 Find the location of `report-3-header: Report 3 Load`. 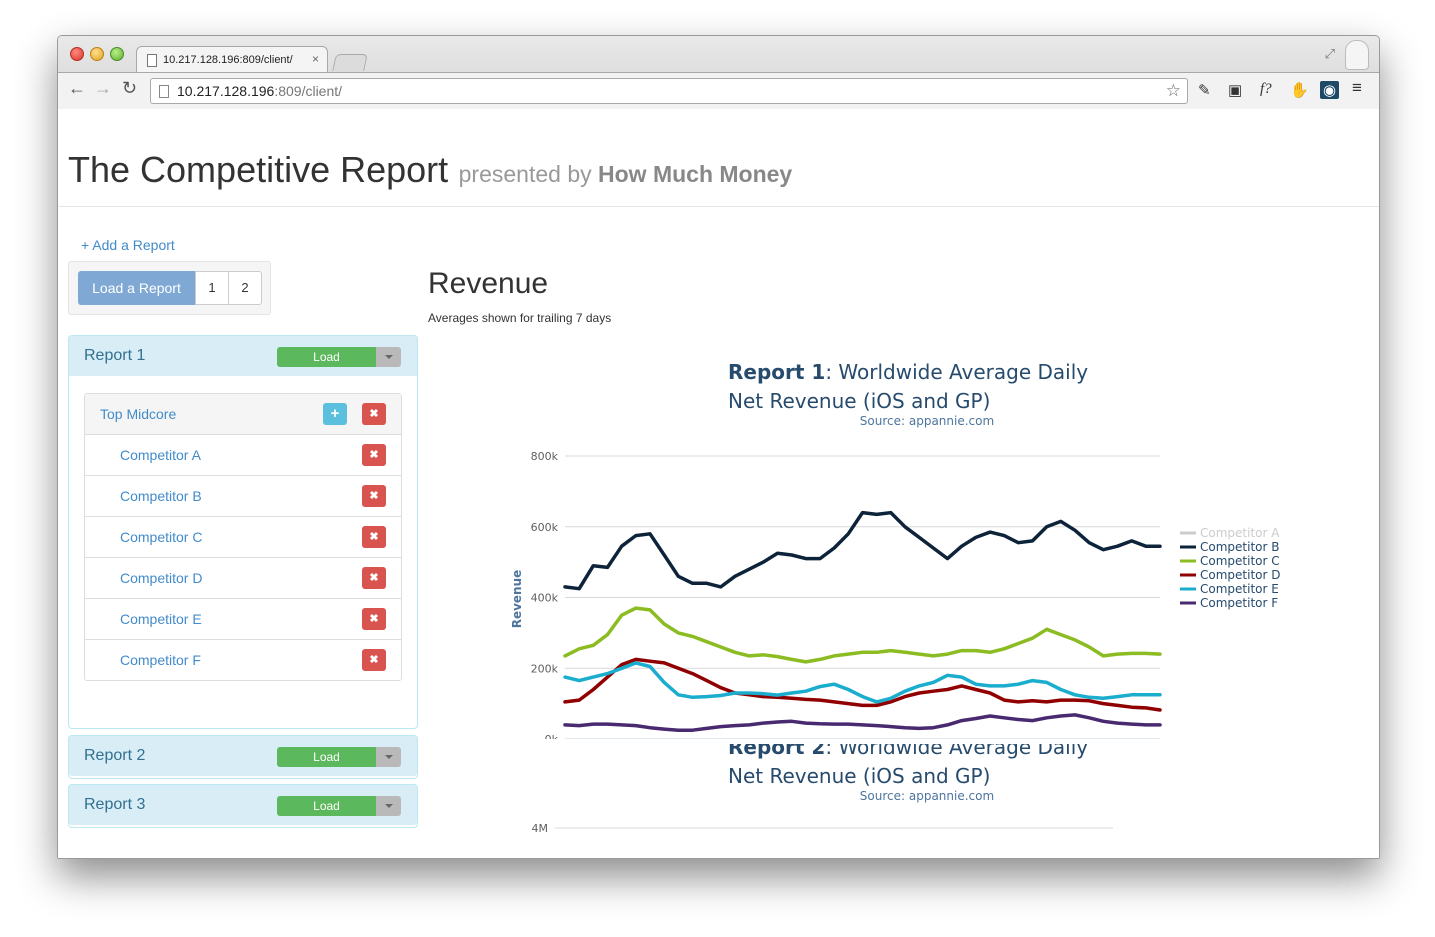

report-3-header: Report 3 Load is located at coordinates (243, 805).